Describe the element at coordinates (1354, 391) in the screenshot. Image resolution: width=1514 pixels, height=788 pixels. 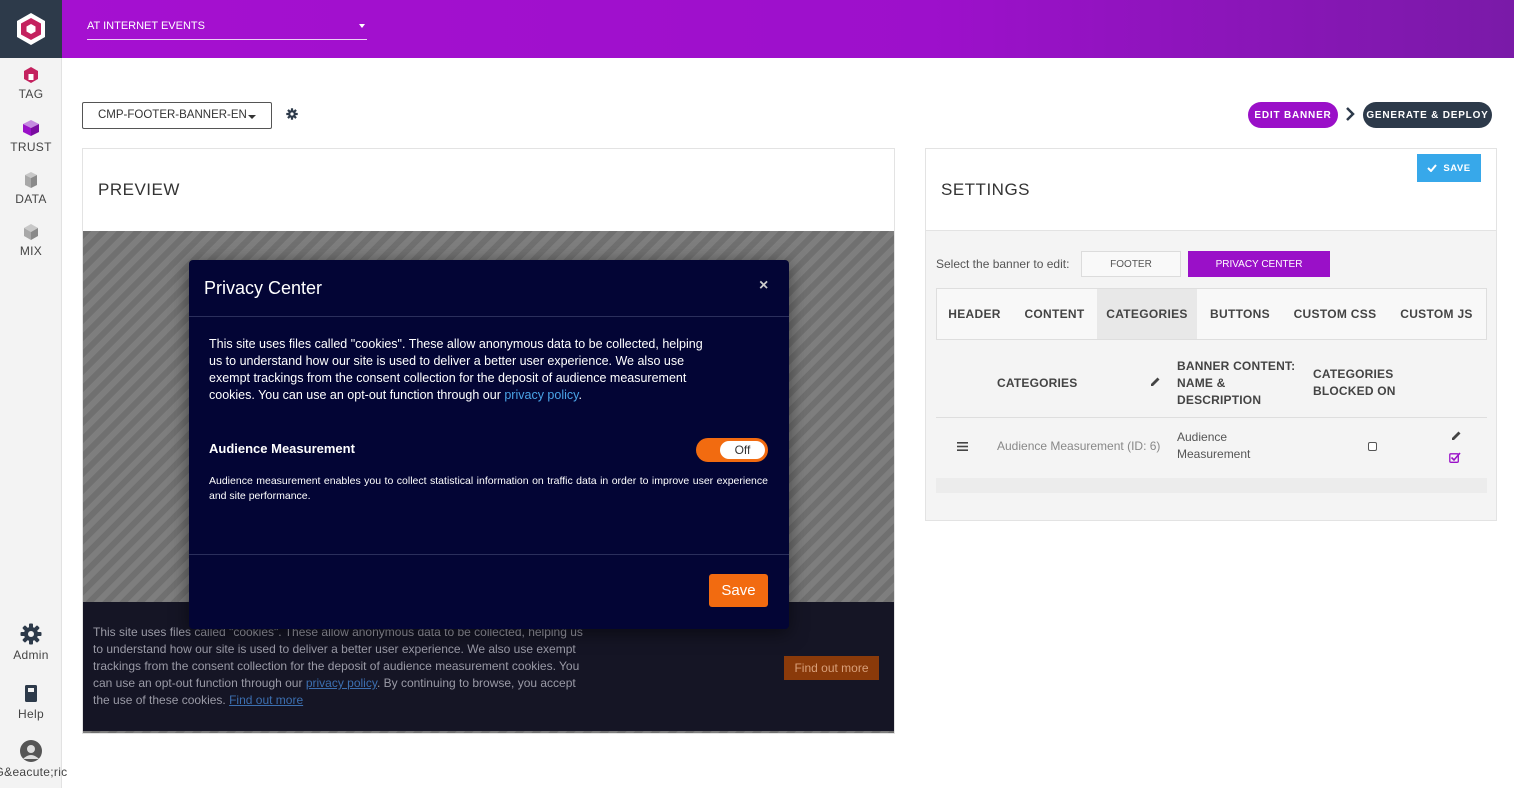
I see `col-blocked-line: BLOCKED ON` at that location.